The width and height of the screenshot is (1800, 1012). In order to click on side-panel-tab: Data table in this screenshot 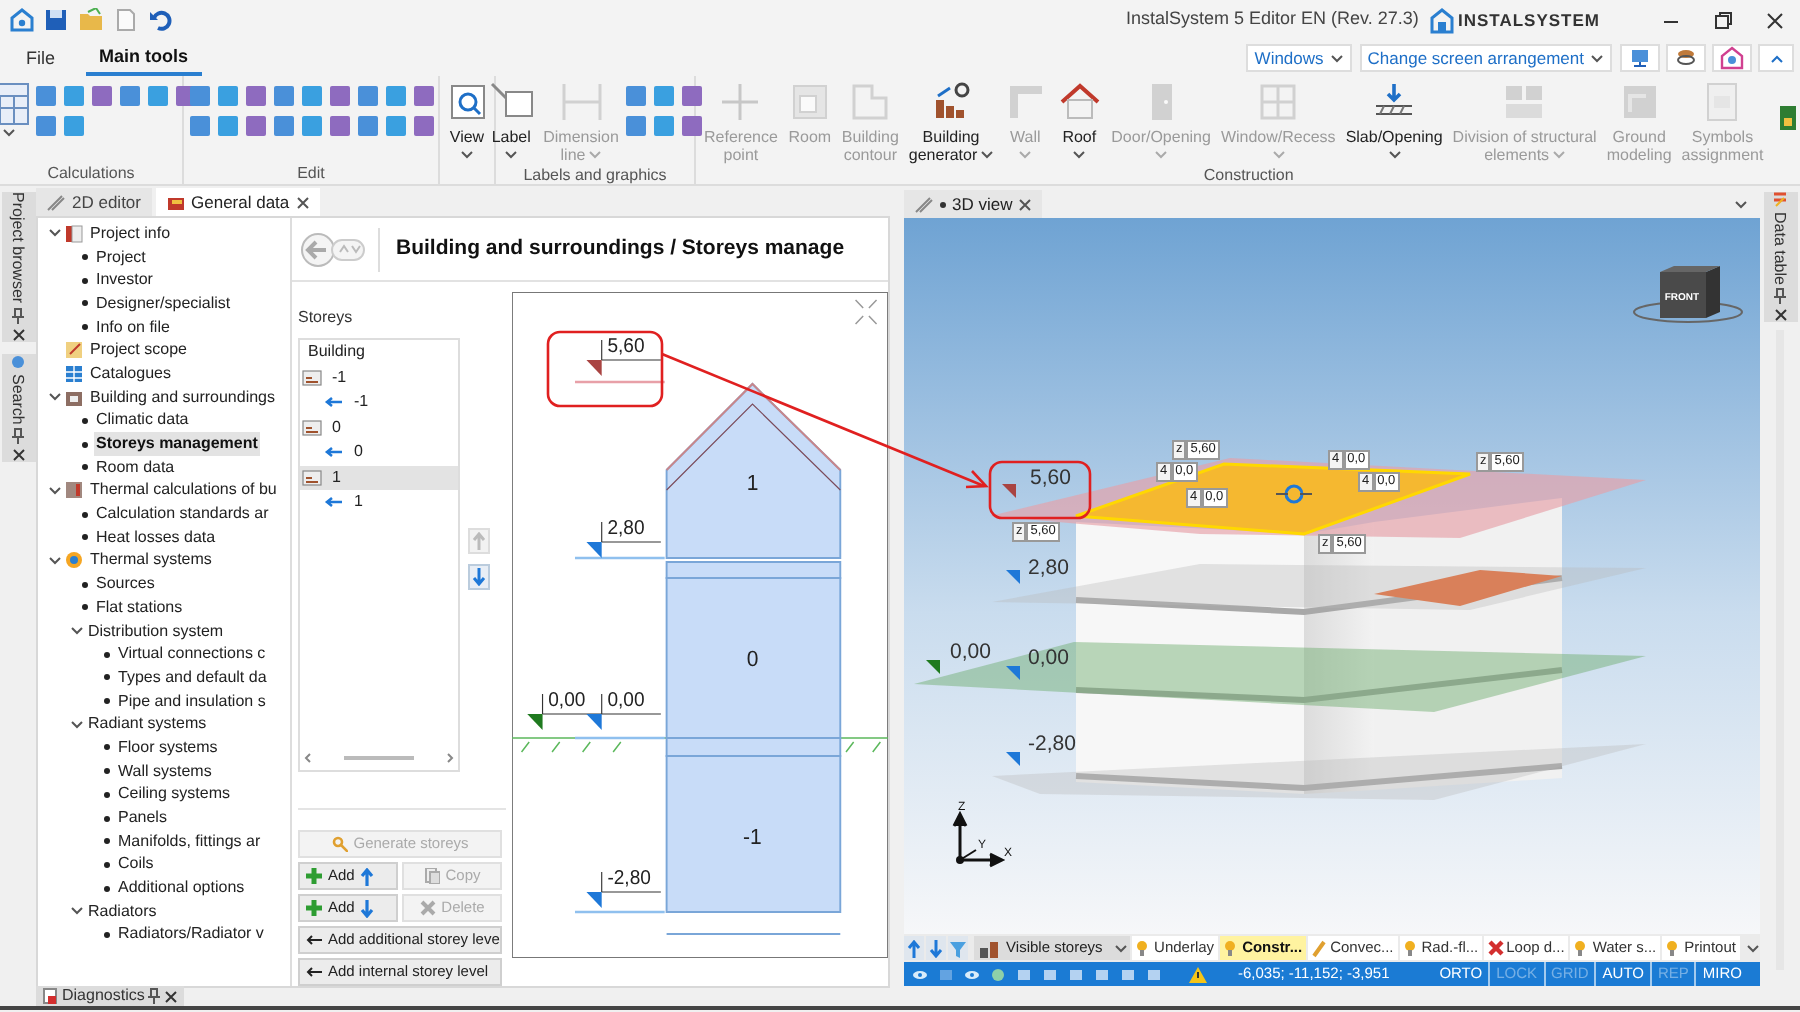, I will do `click(1780, 257)`.